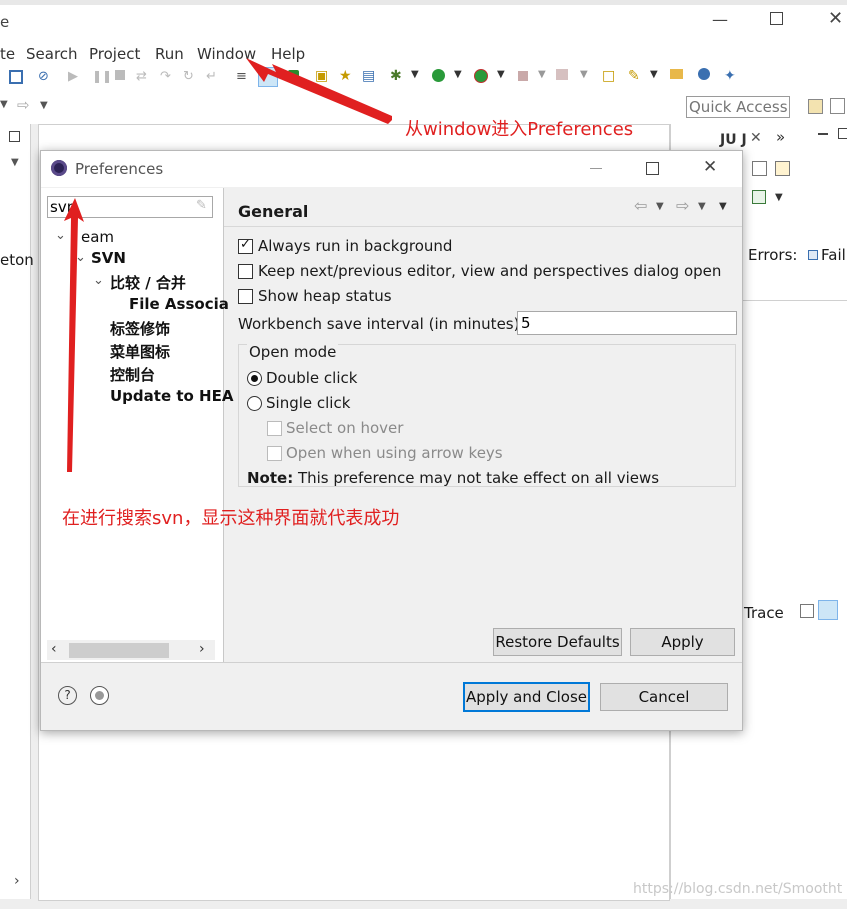  I want to click on bottom-annotation: 在进行搜索svn，显示这种界面就代表成功, so click(231, 518).